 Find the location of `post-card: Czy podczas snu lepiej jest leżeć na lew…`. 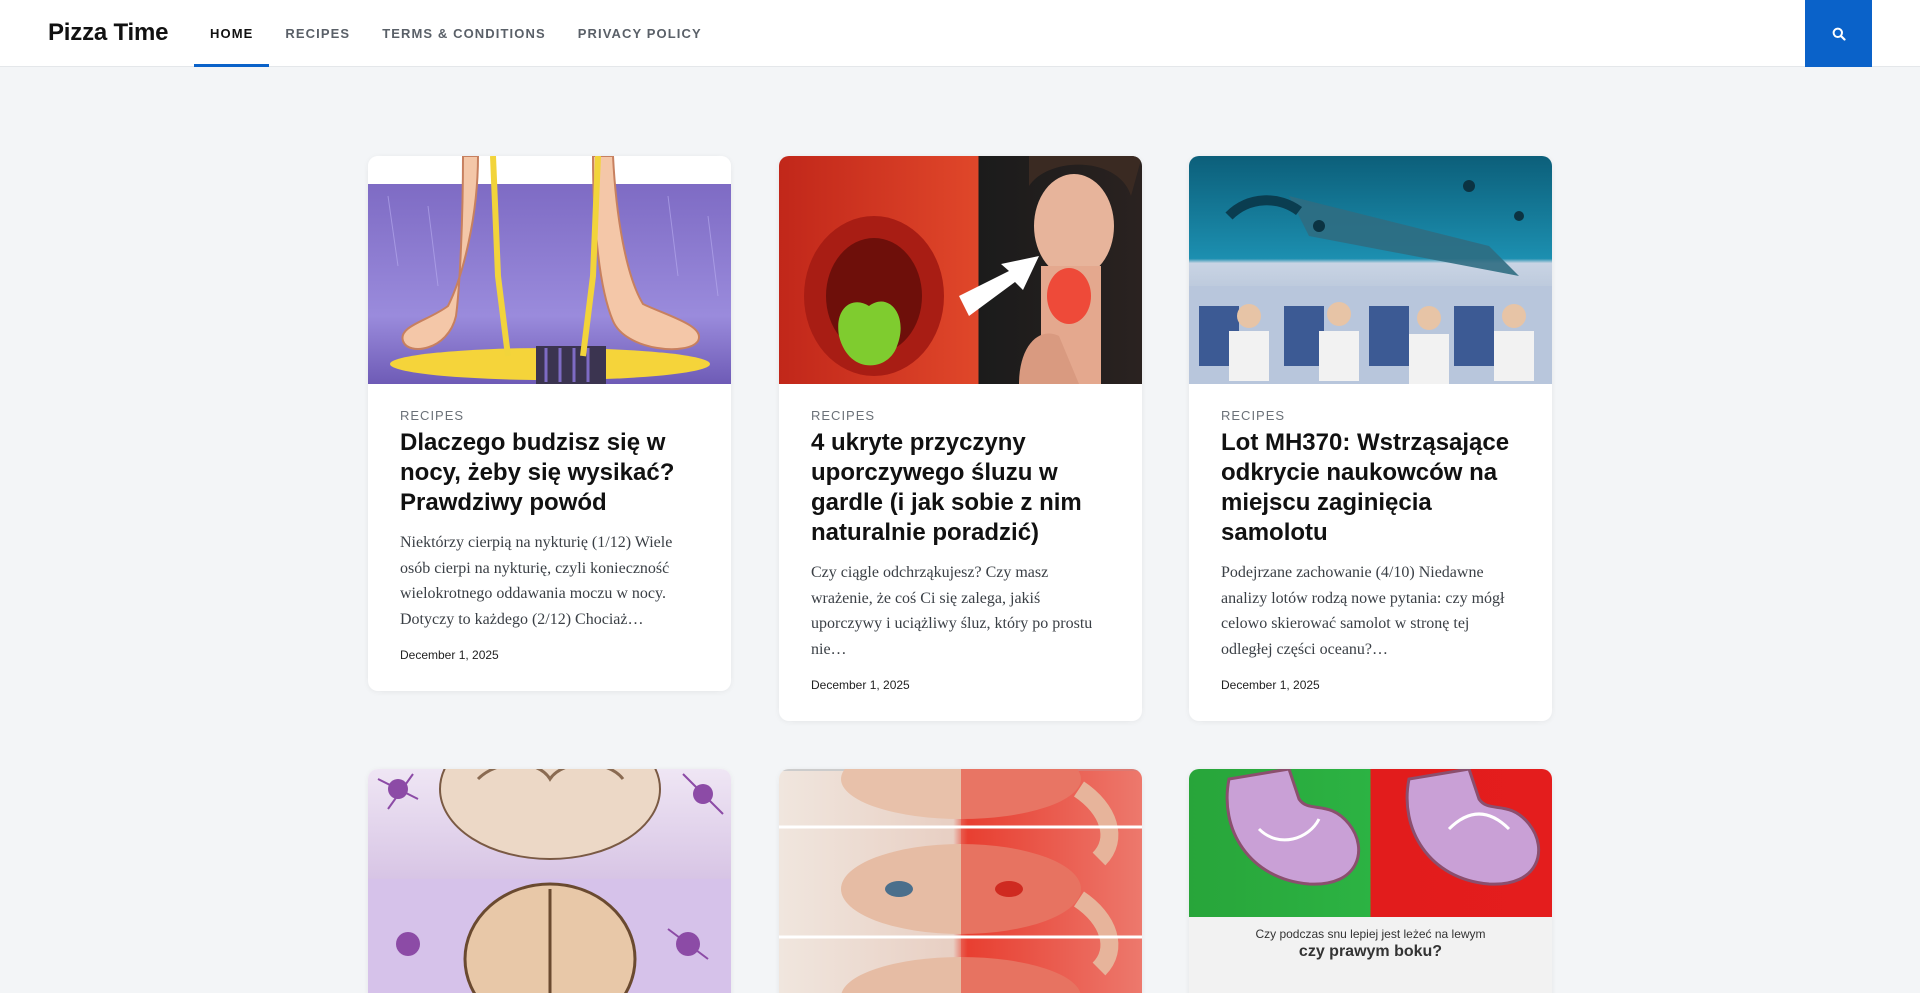

post-card: Czy podczas snu lepiej jest leżeć na lew… is located at coordinates (1370, 881).